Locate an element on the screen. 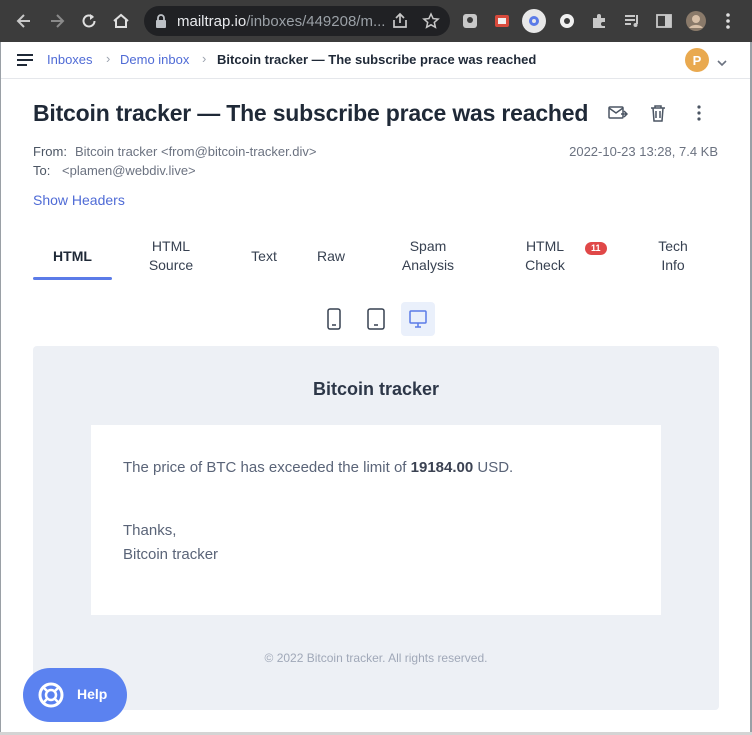 This screenshot has height=735, width=752. settings-extension-icon is located at coordinates (534, 21).